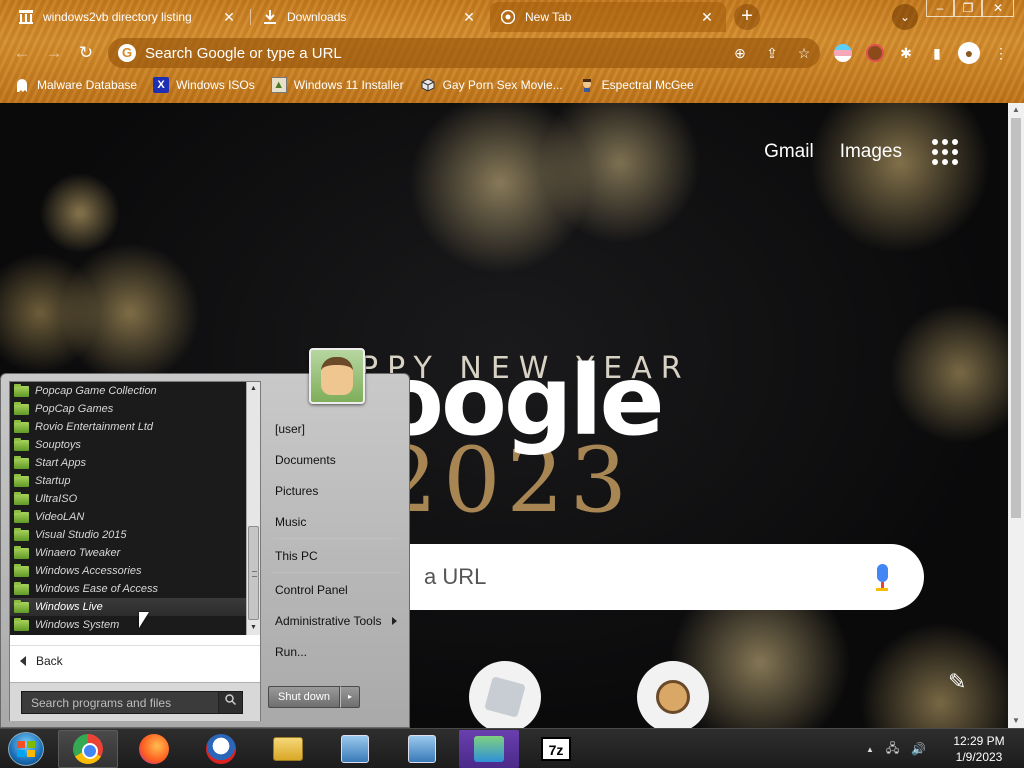 This screenshot has height=768, width=1024. I want to click on address-bar: G Search Google or type a URL ⊕ ⇪ ☆, so click(464, 53).